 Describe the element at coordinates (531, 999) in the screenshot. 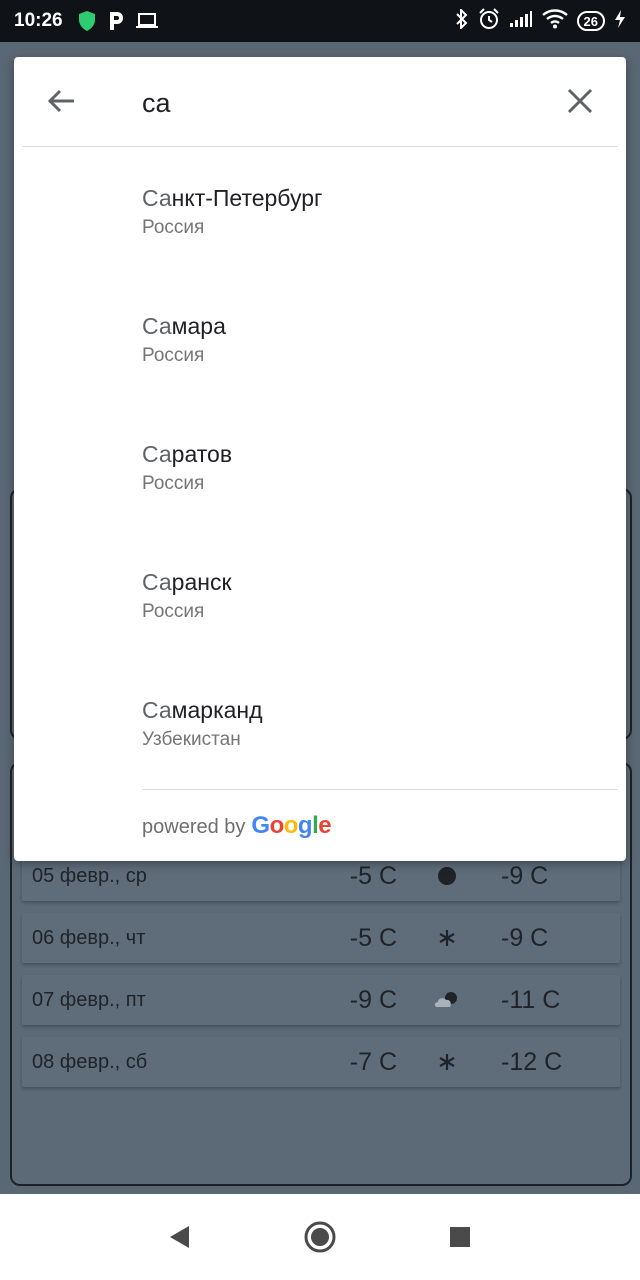

I see `forecast-min: -11 C` at that location.